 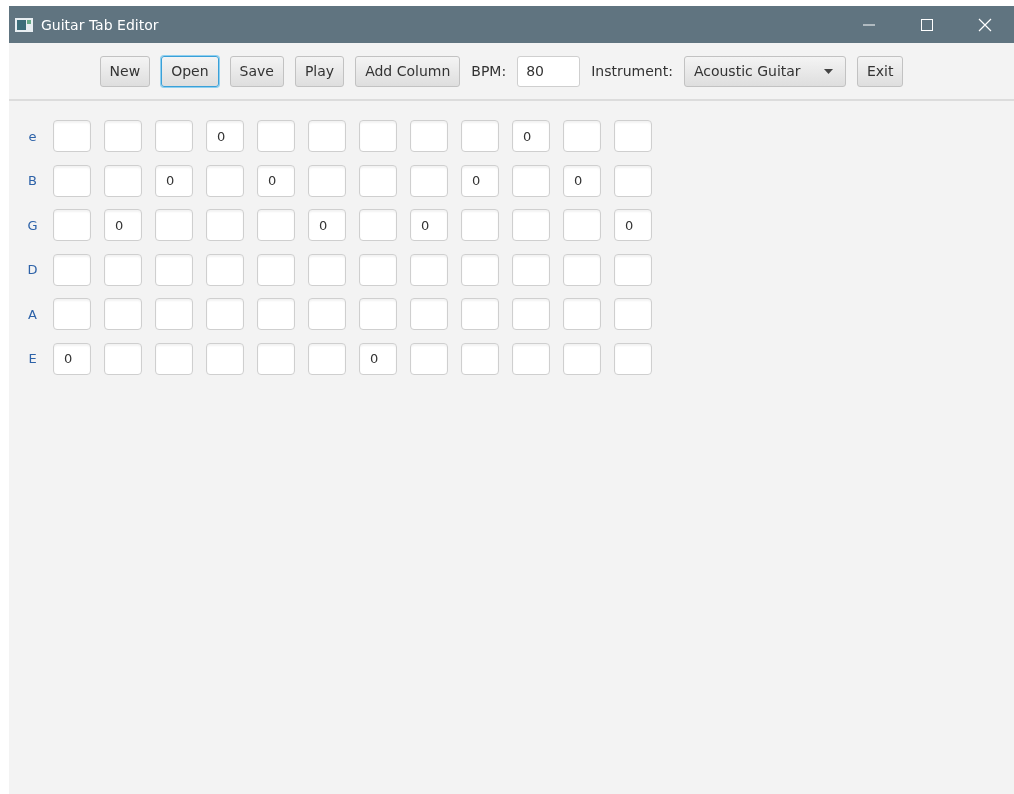 I want to click on toolbar-button: Play, so click(x=319, y=71).